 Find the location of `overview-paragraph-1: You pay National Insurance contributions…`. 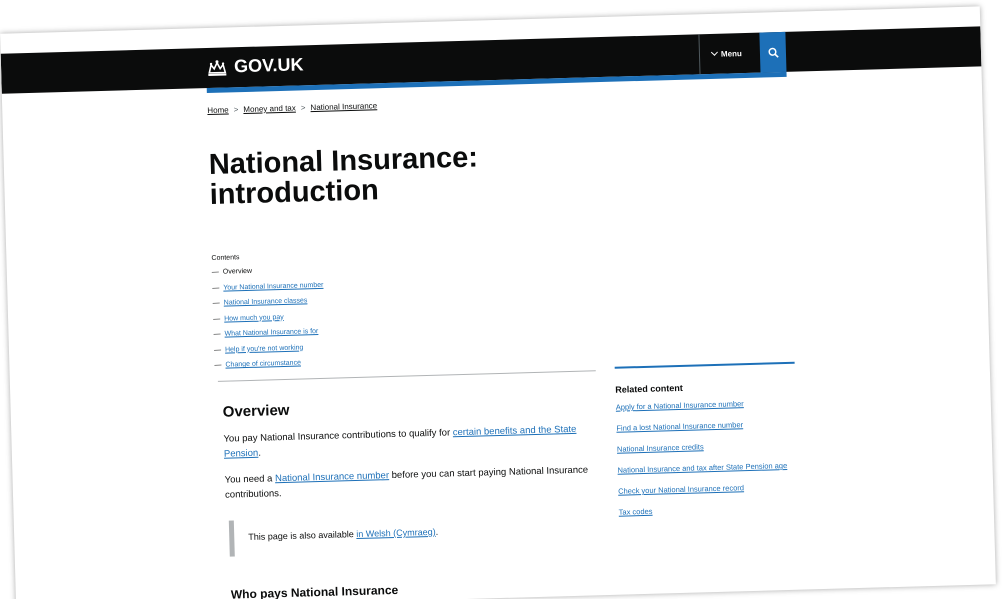

overview-paragraph-1: You pay National Insurance contributions… is located at coordinates (411, 441).